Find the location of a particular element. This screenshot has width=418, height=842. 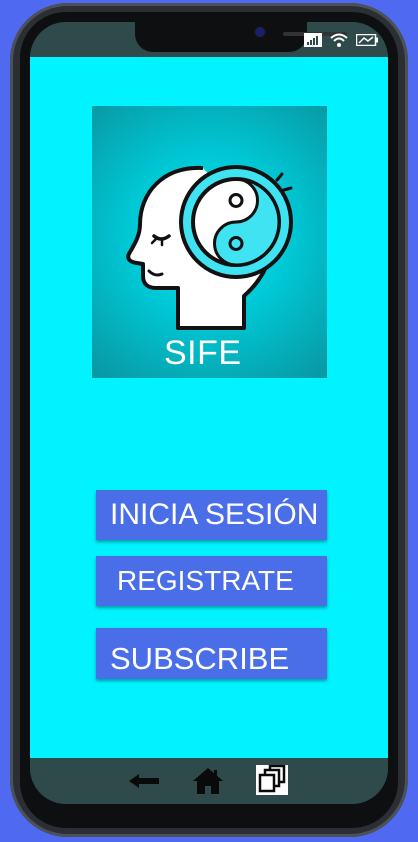

register-button: REGISTRATE is located at coordinates (211, 581).